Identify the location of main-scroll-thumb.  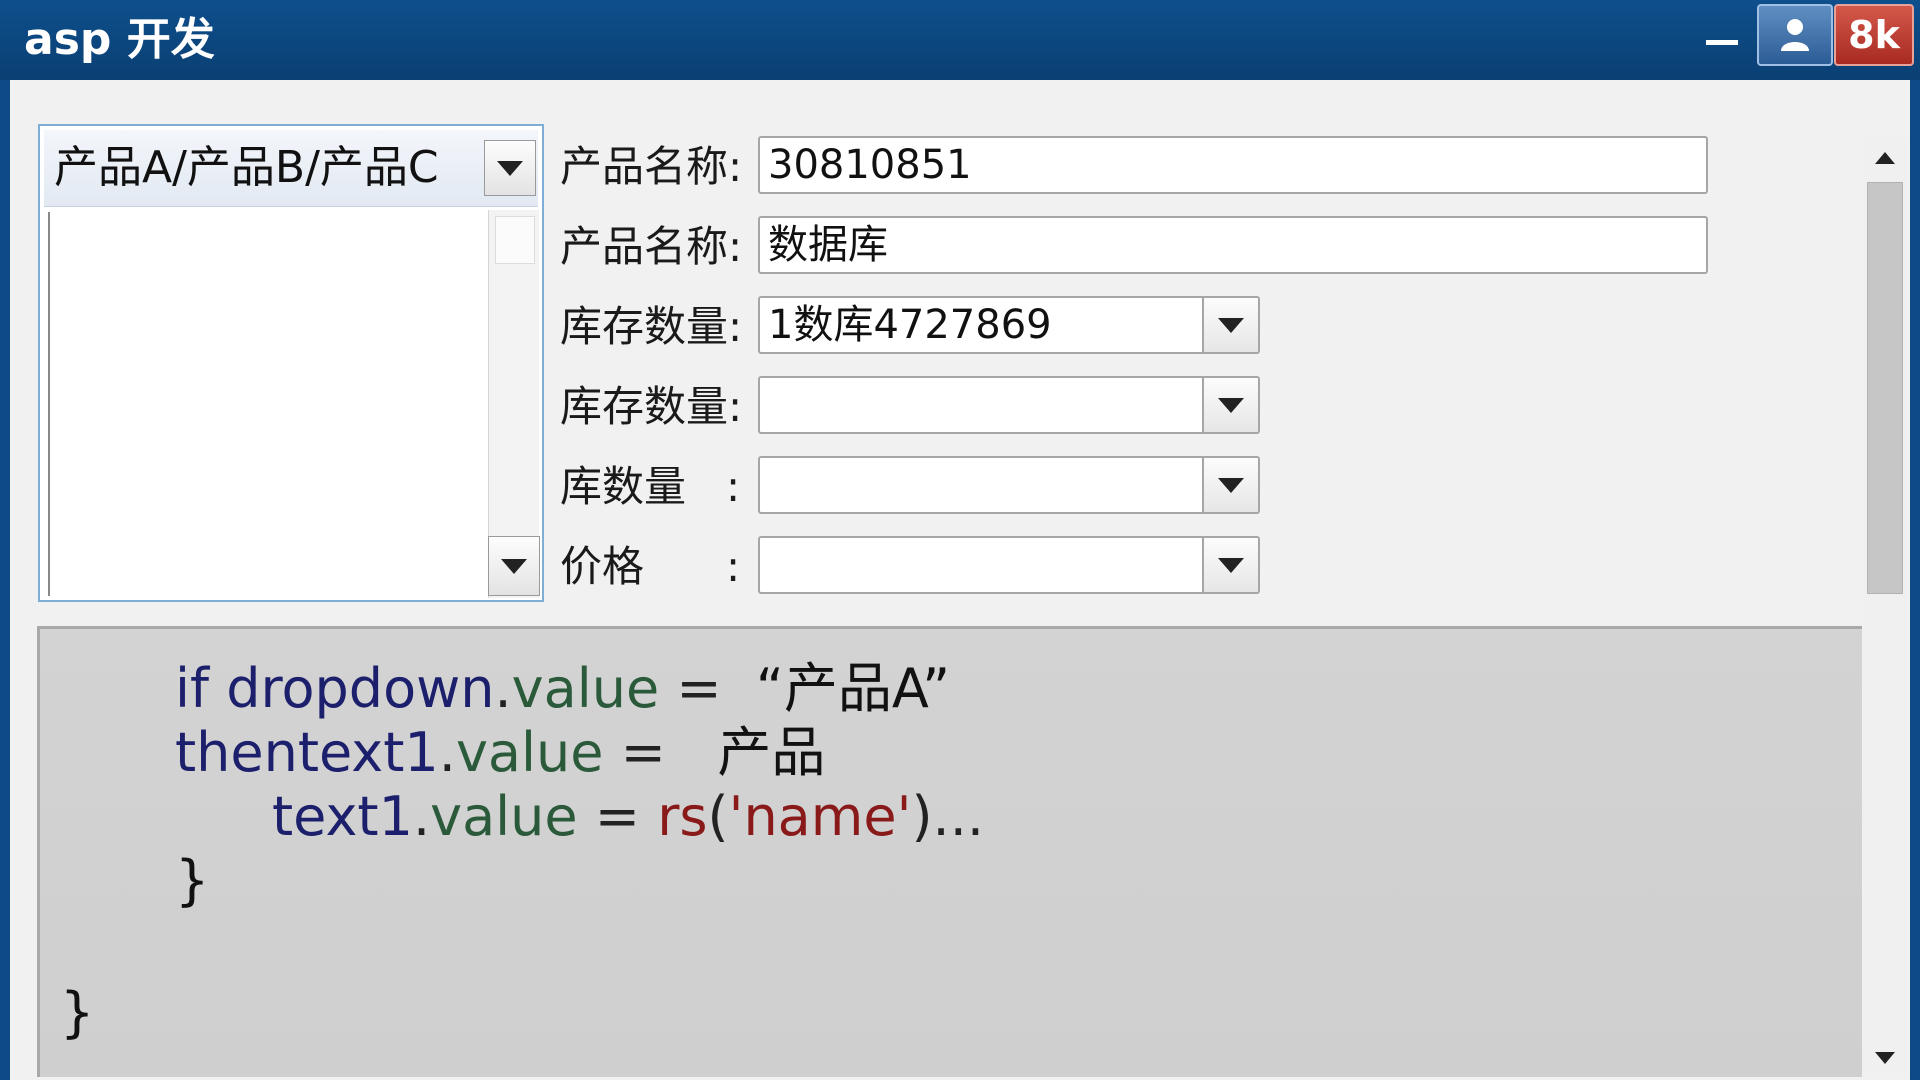
(1885, 388).